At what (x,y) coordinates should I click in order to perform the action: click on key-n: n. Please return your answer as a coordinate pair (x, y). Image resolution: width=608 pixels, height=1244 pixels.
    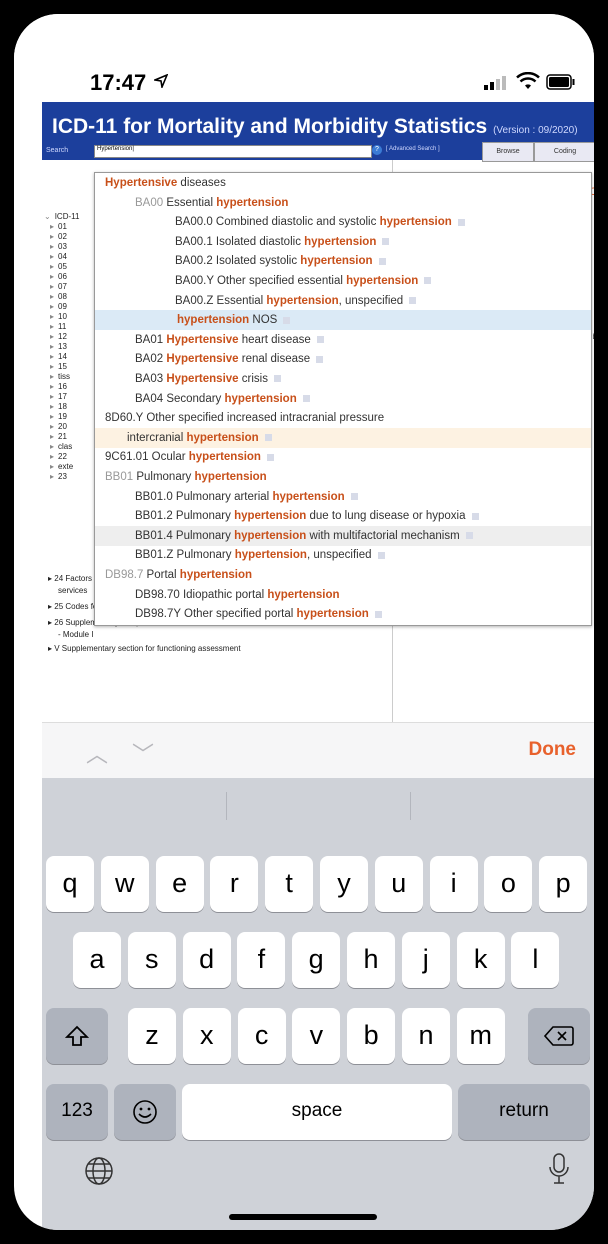
    Looking at the image, I should click on (426, 1036).